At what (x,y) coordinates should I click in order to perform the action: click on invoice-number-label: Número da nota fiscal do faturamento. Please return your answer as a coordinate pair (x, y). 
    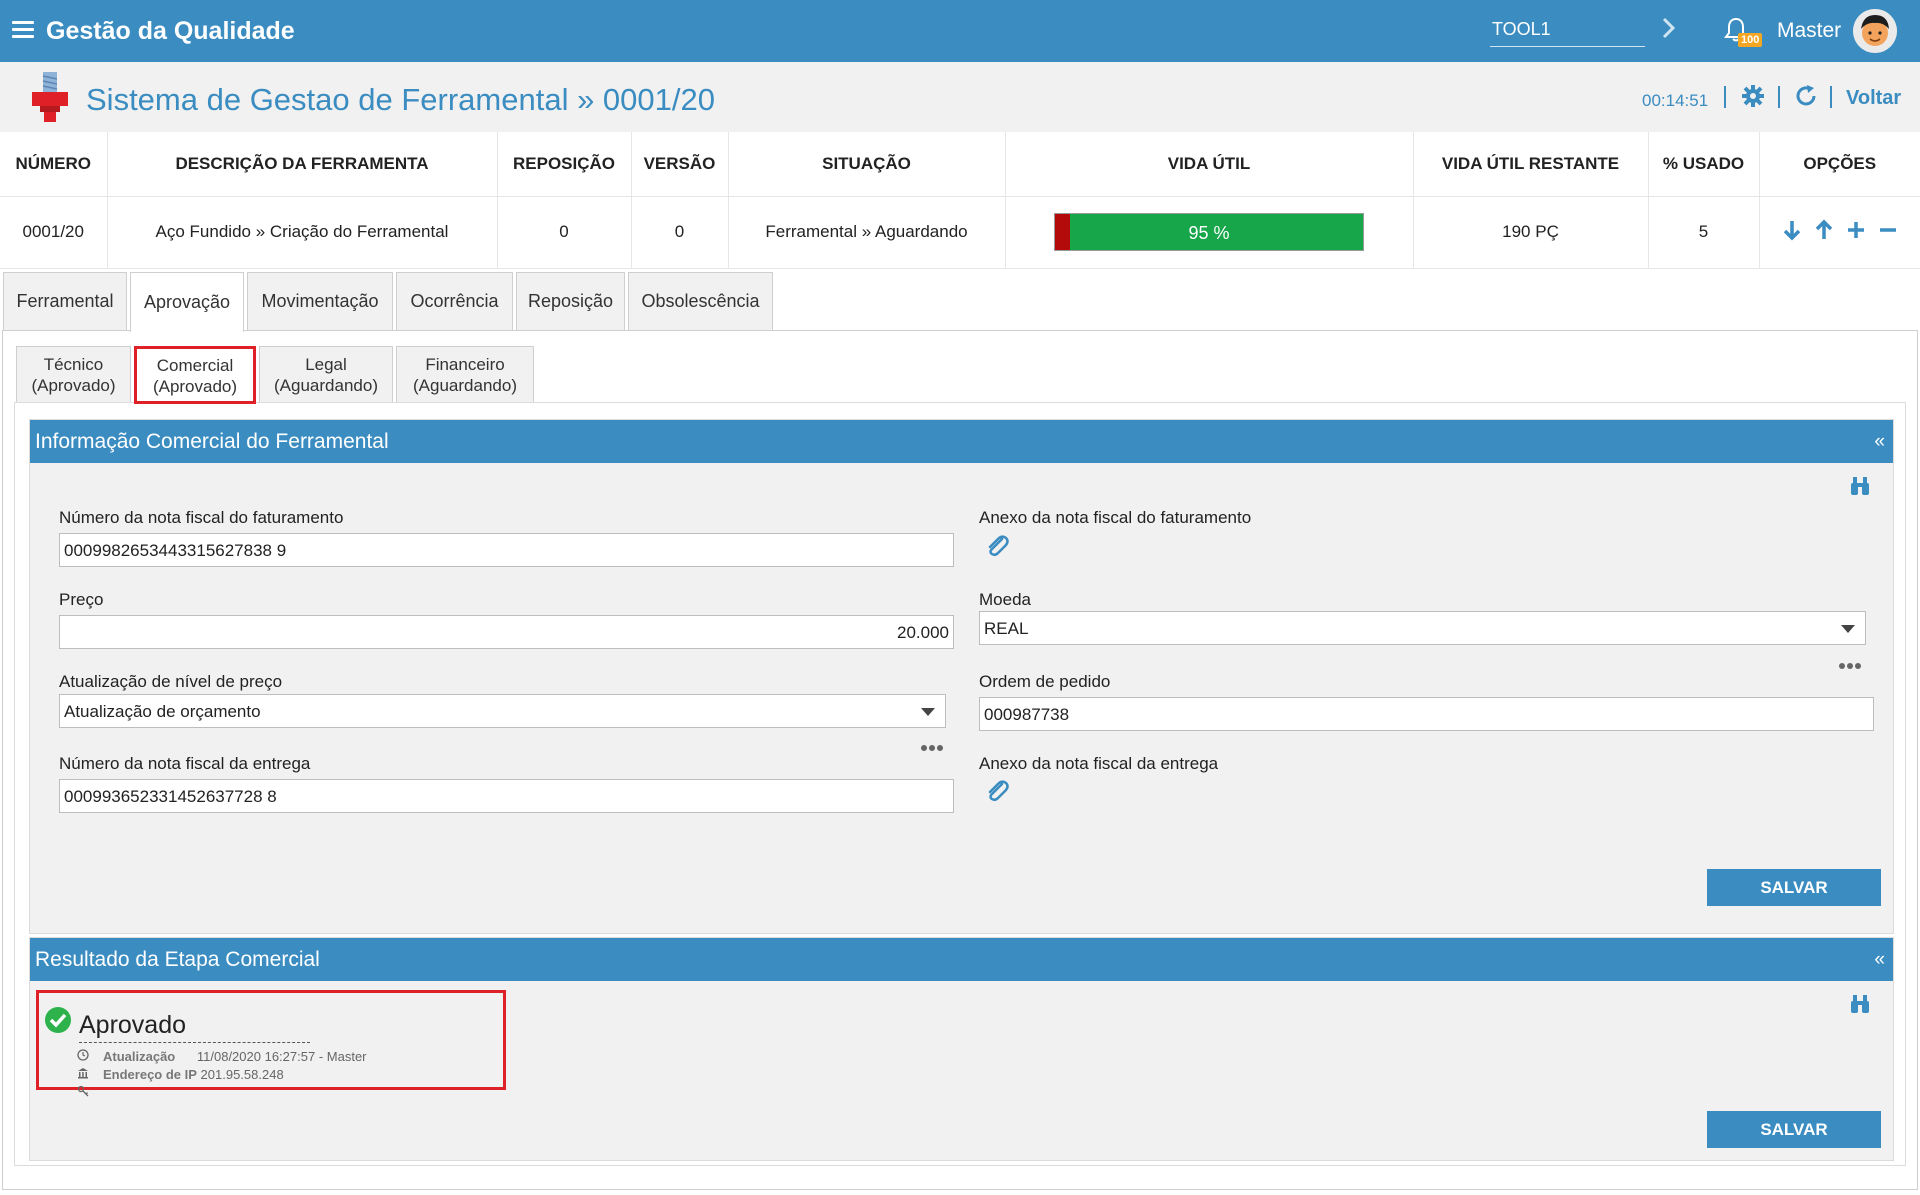
    Looking at the image, I should click on (201, 517).